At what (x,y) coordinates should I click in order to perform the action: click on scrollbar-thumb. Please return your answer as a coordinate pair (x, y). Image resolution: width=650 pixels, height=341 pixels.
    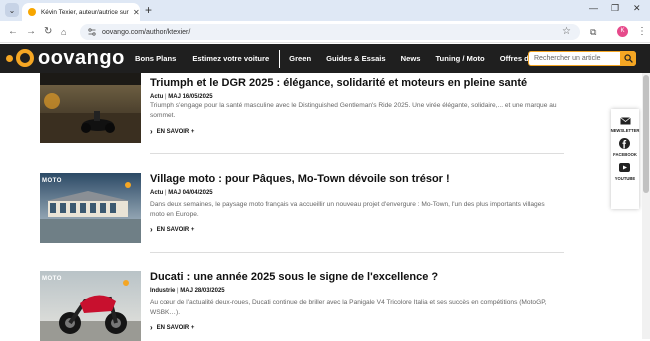
    Looking at the image, I should click on (646, 134).